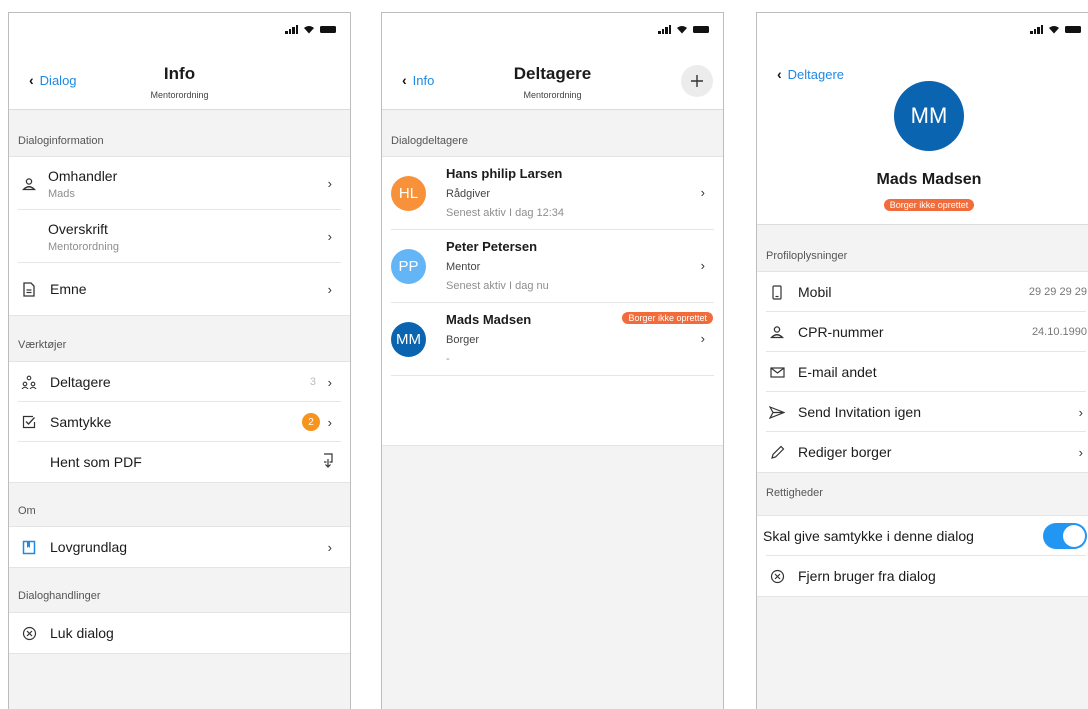  Describe the element at coordinates (179, 422) in the screenshot. I see `samtykke-row: Samtykke 2 ›` at that location.